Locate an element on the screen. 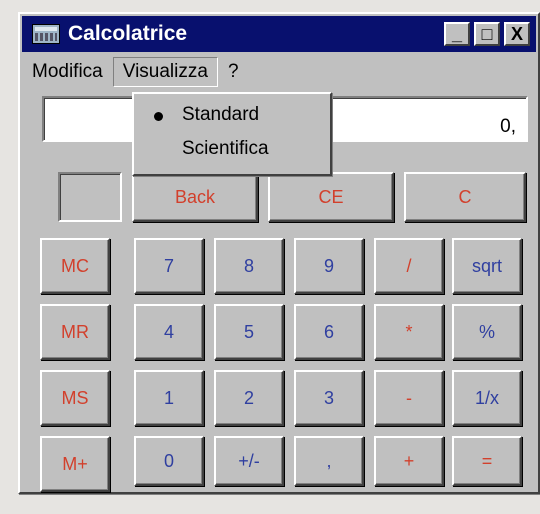 The image size is (540, 514). key-percent: % is located at coordinates (487, 332).